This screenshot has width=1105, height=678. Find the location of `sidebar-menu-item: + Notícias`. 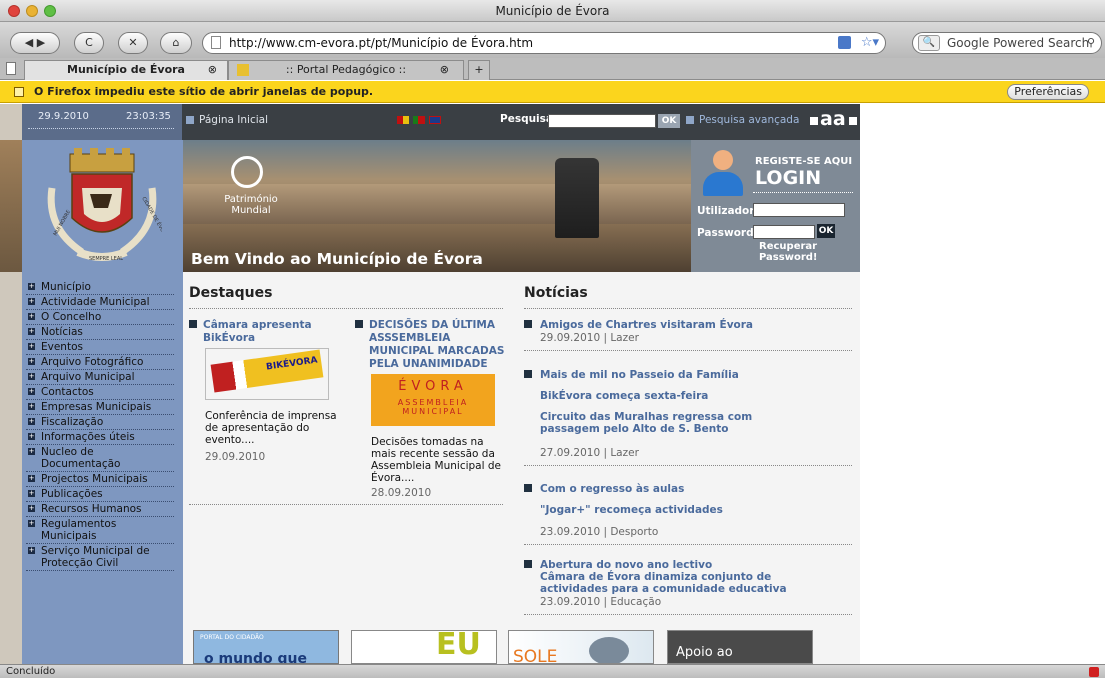

sidebar-menu-item: + Notícias is located at coordinates (100, 332).